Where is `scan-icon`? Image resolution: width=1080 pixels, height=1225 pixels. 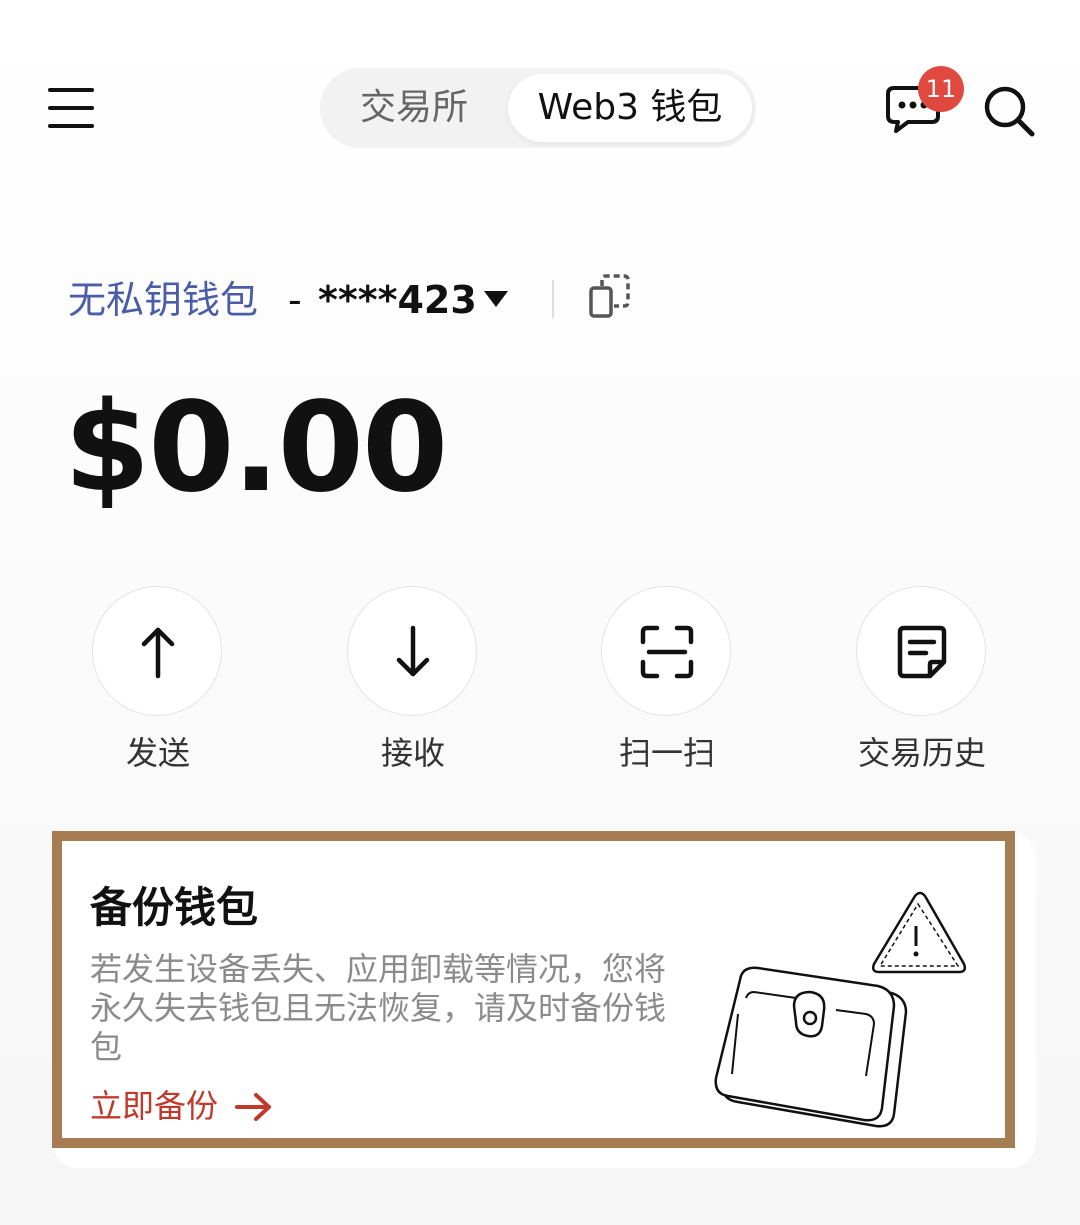
scan-icon is located at coordinates (667, 652).